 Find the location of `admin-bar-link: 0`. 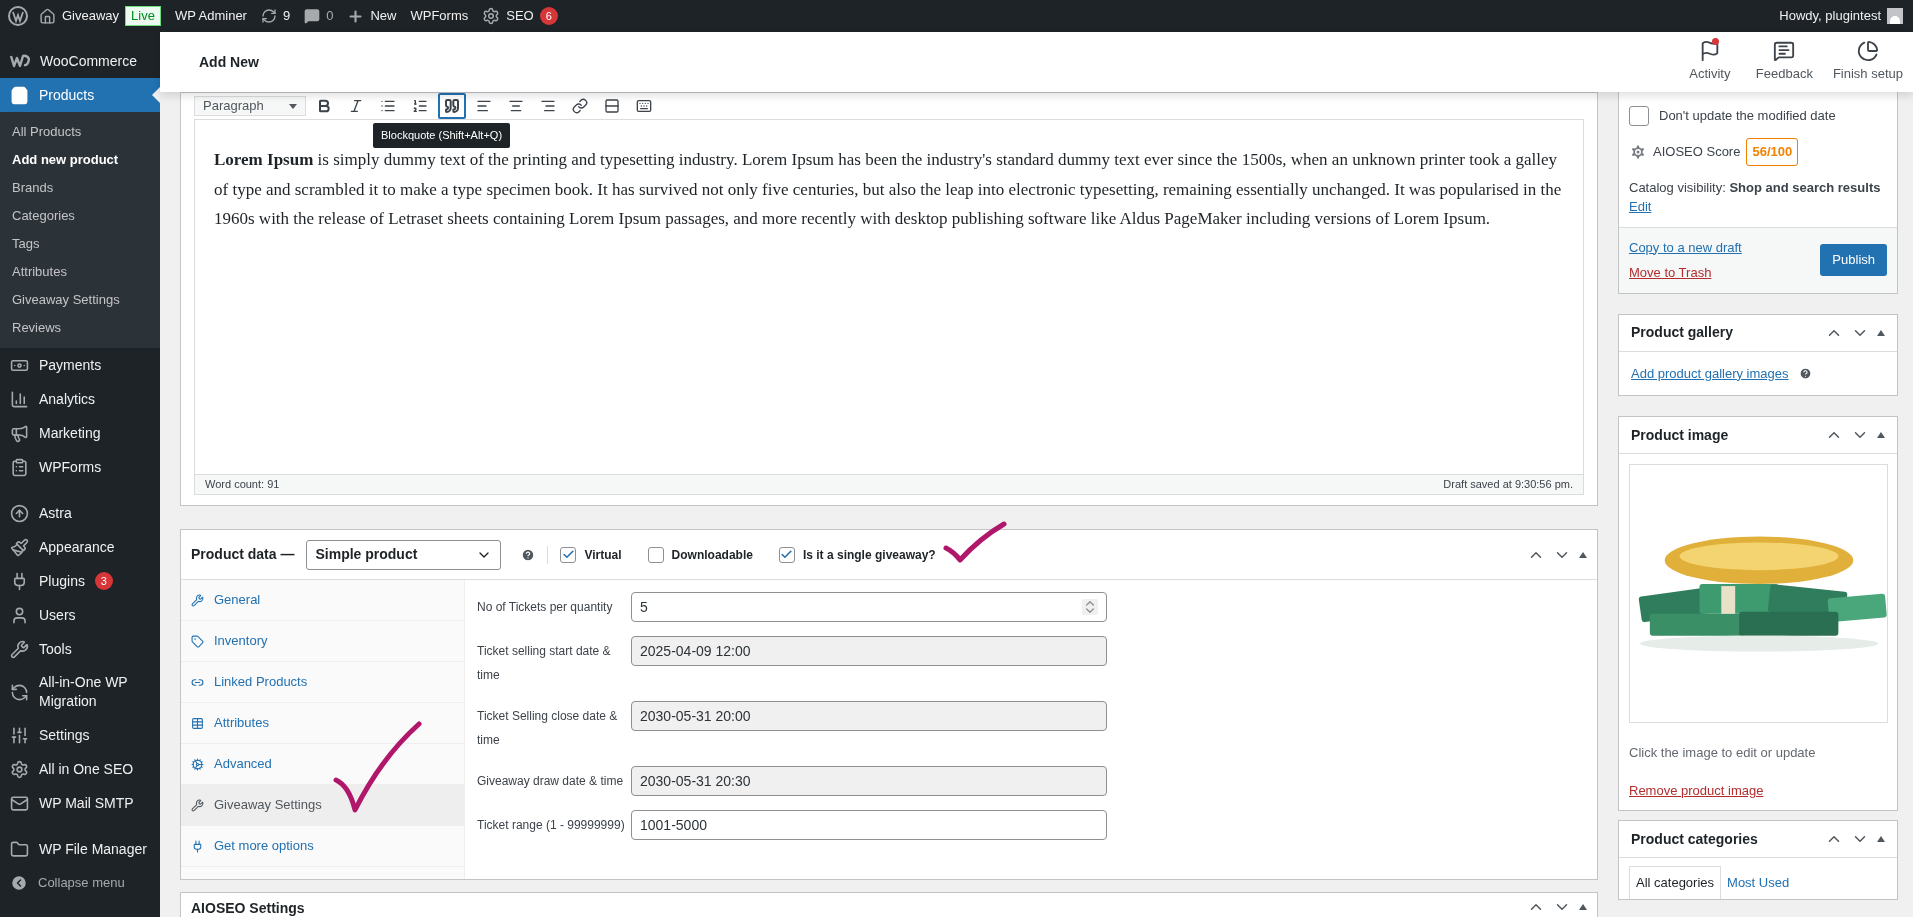

admin-bar-link: 0 is located at coordinates (330, 16).